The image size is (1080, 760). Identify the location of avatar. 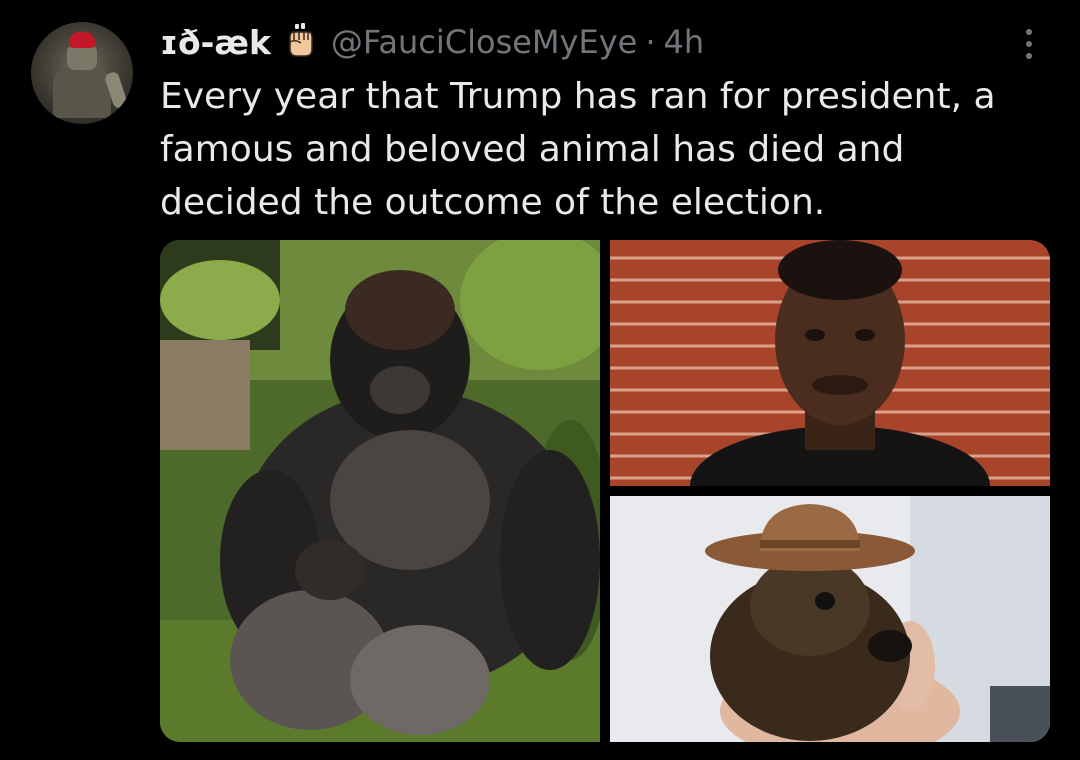
(82, 73).